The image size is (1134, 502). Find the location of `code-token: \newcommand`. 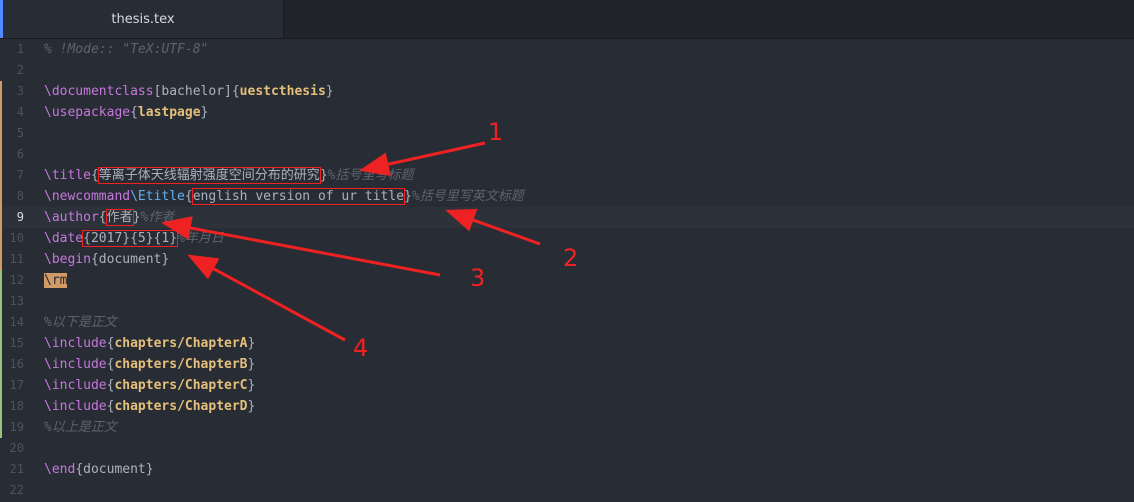

code-token: \newcommand is located at coordinates (87, 196).